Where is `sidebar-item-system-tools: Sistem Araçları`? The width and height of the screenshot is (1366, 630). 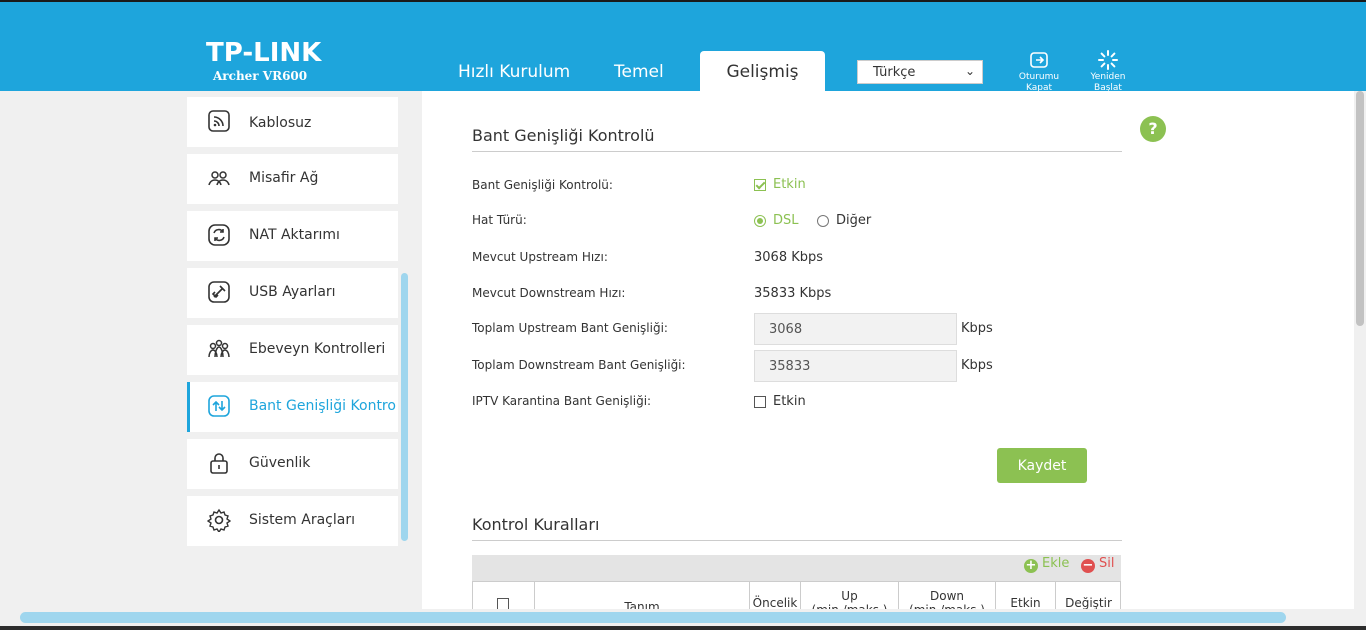
sidebar-item-system-tools: Sistem Araçları is located at coordinates (292, 521).